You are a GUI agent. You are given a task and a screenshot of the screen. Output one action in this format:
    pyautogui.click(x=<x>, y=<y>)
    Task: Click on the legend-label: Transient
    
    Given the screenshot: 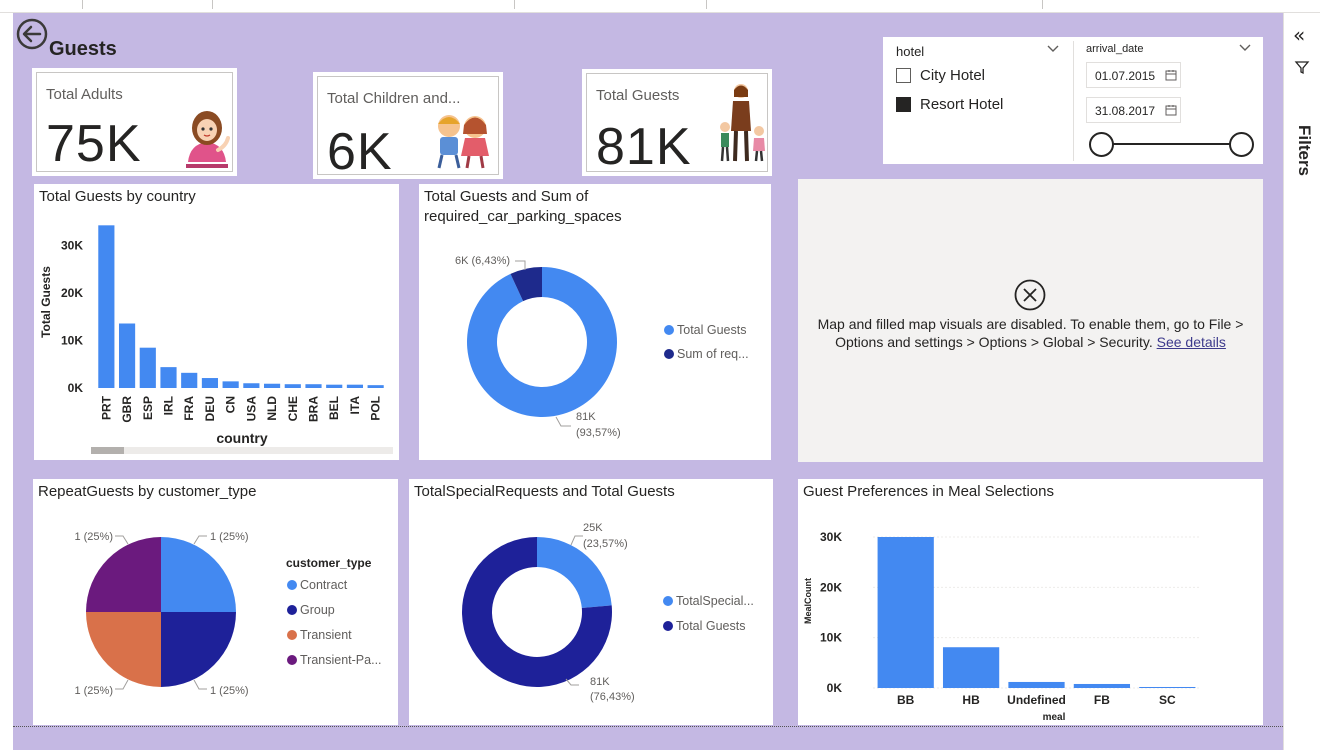 What is the action you would take?
    pyautogui.click(x=326, y=635)
    